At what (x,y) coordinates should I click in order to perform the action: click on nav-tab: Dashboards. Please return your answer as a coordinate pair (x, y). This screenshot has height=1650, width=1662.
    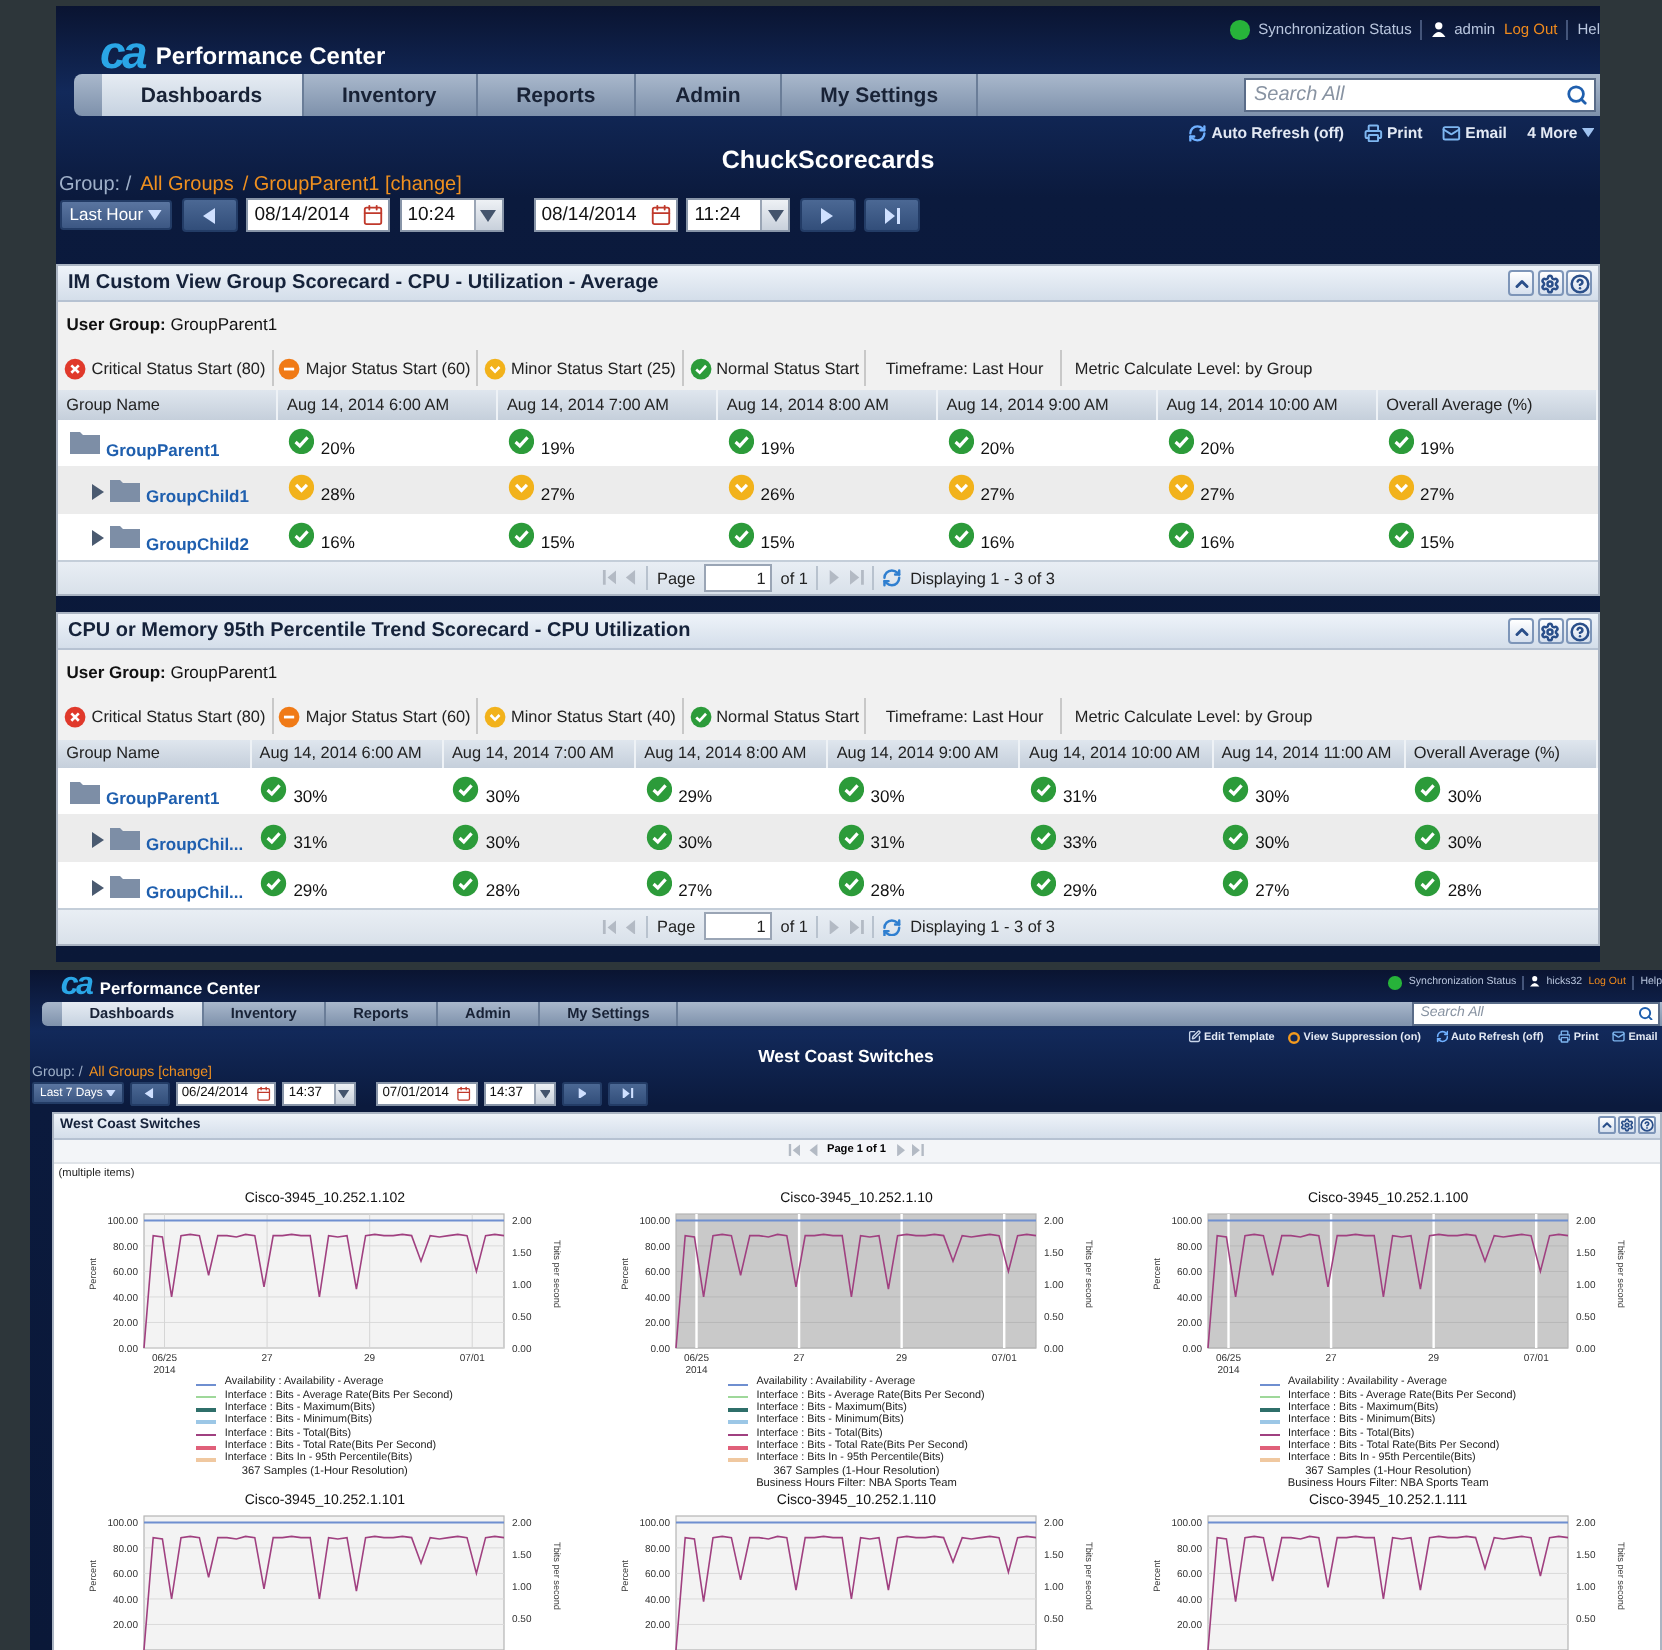
    Looking at the image, I should click on (203, 95).